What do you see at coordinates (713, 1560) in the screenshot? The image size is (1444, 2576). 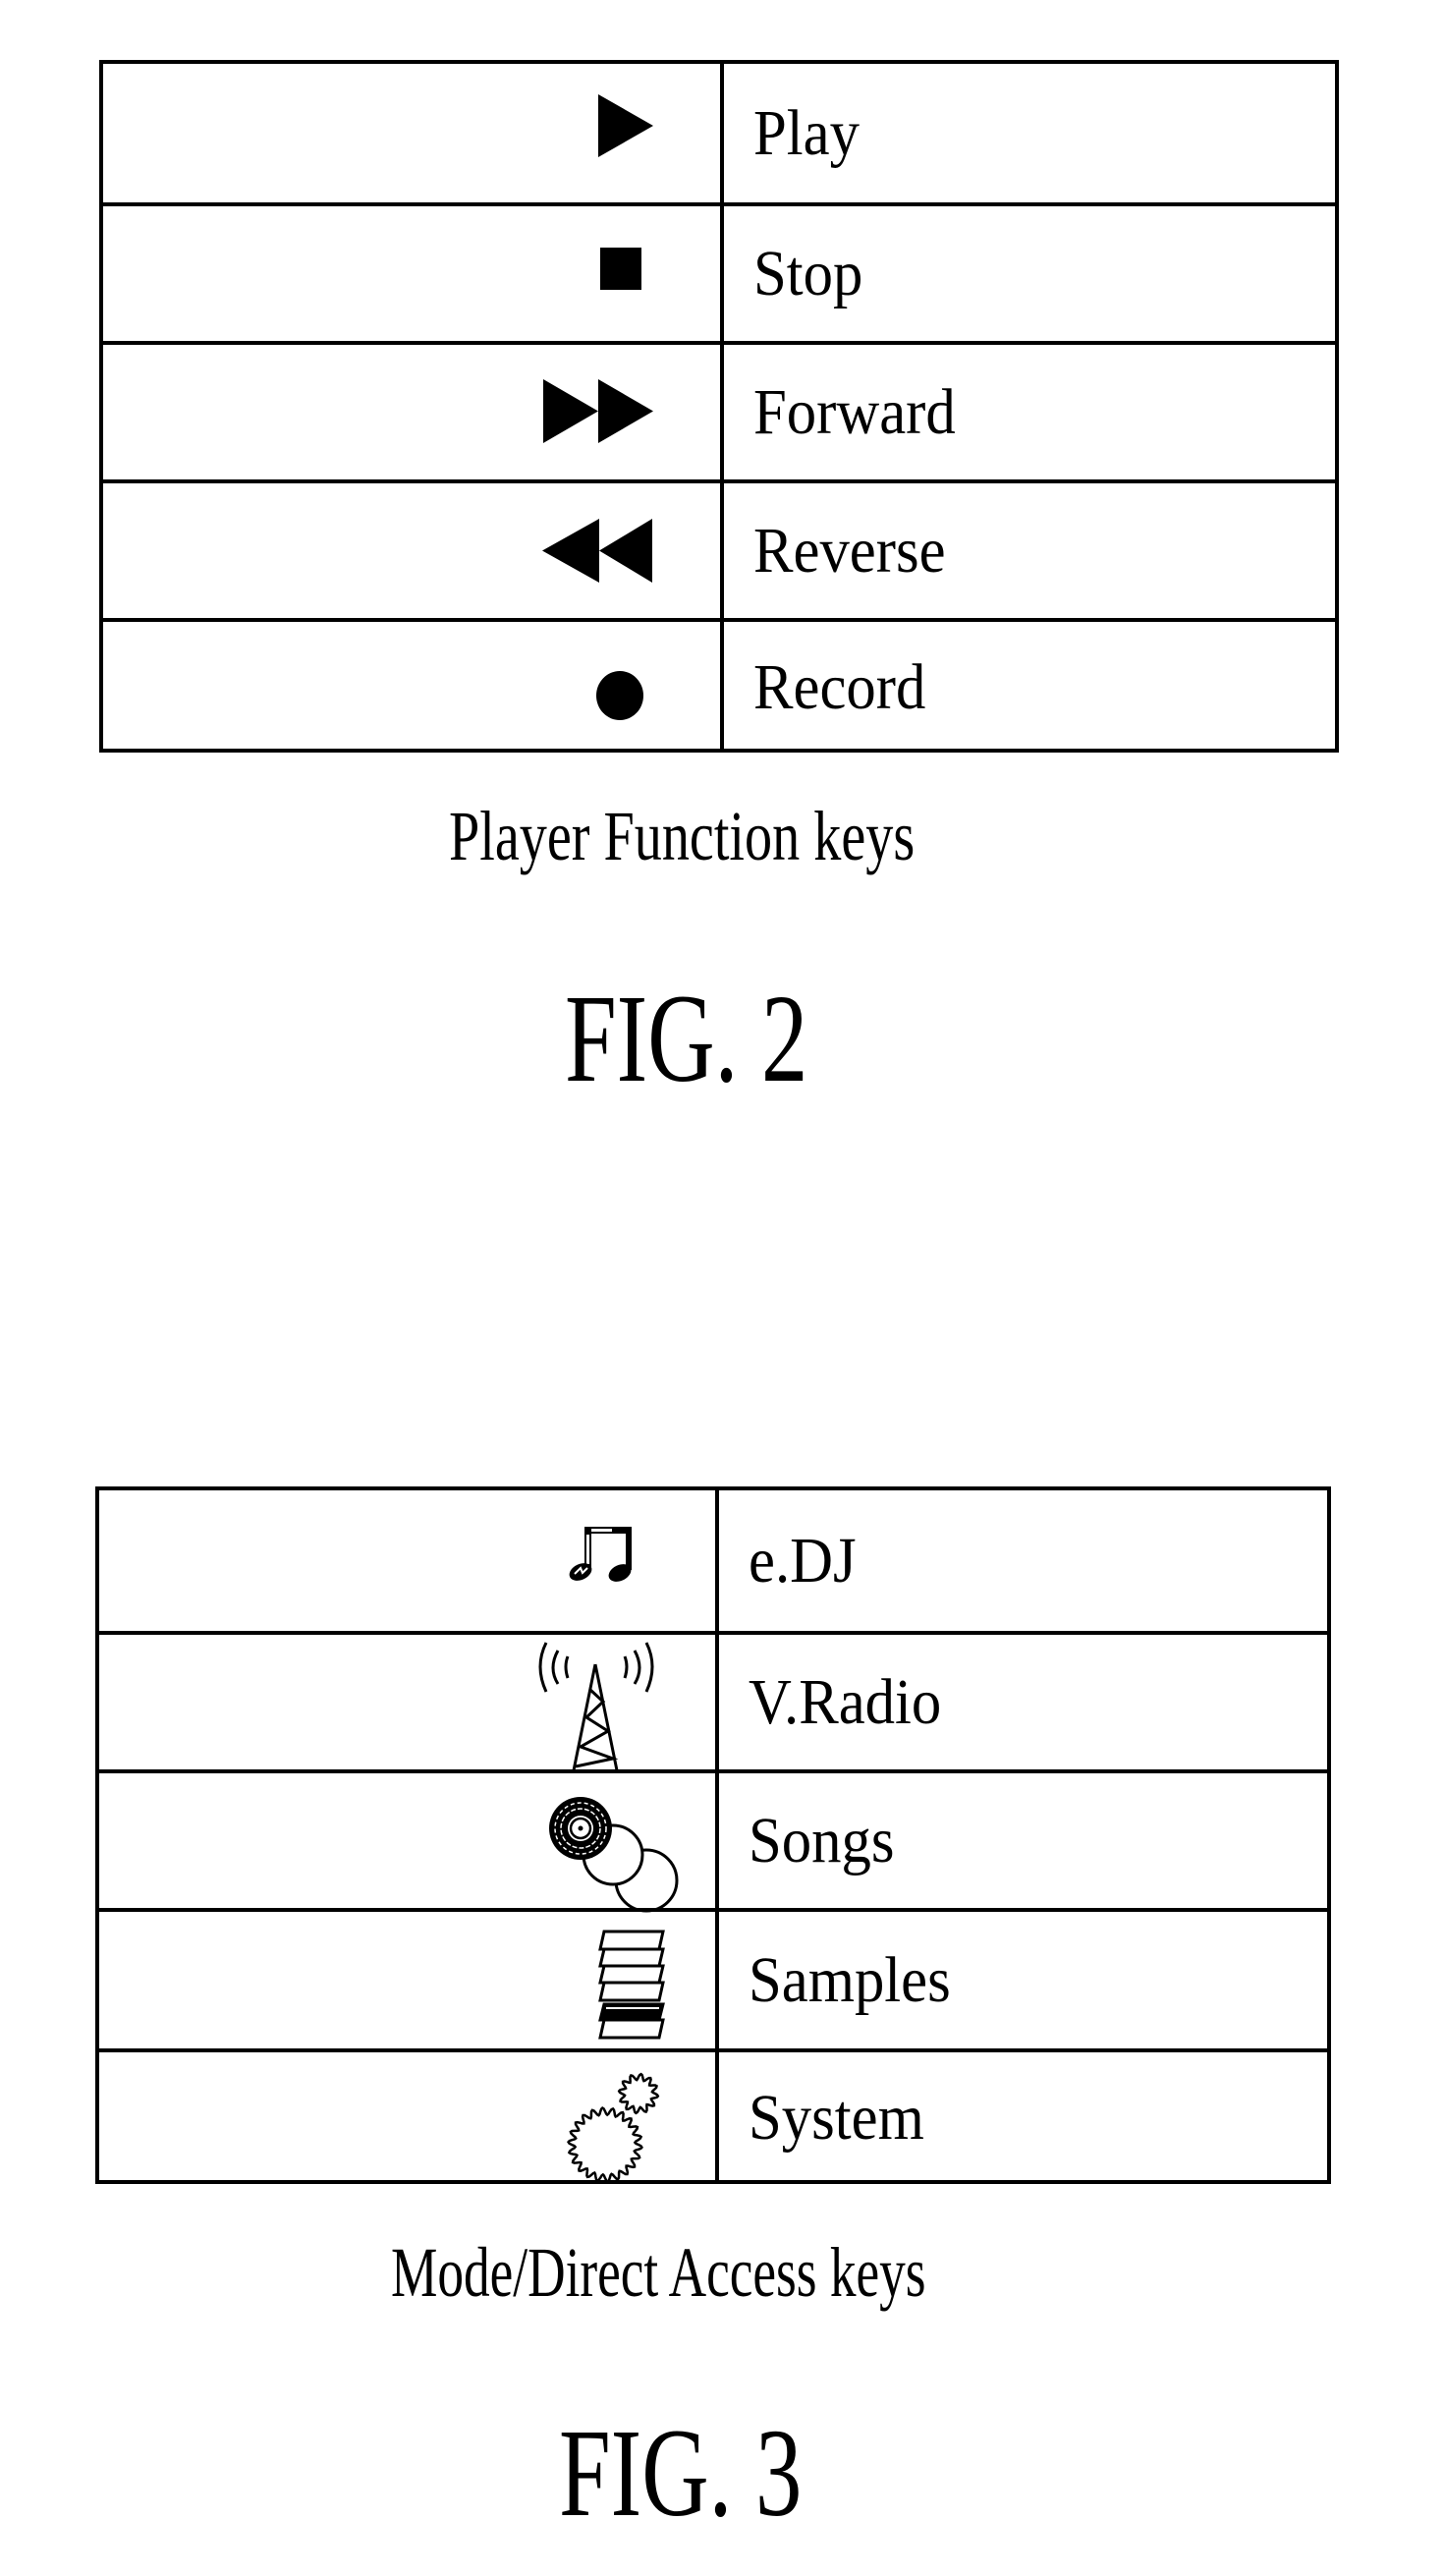 I see `key-row-edj: e.DJ` at bounding box center [713, 1560].